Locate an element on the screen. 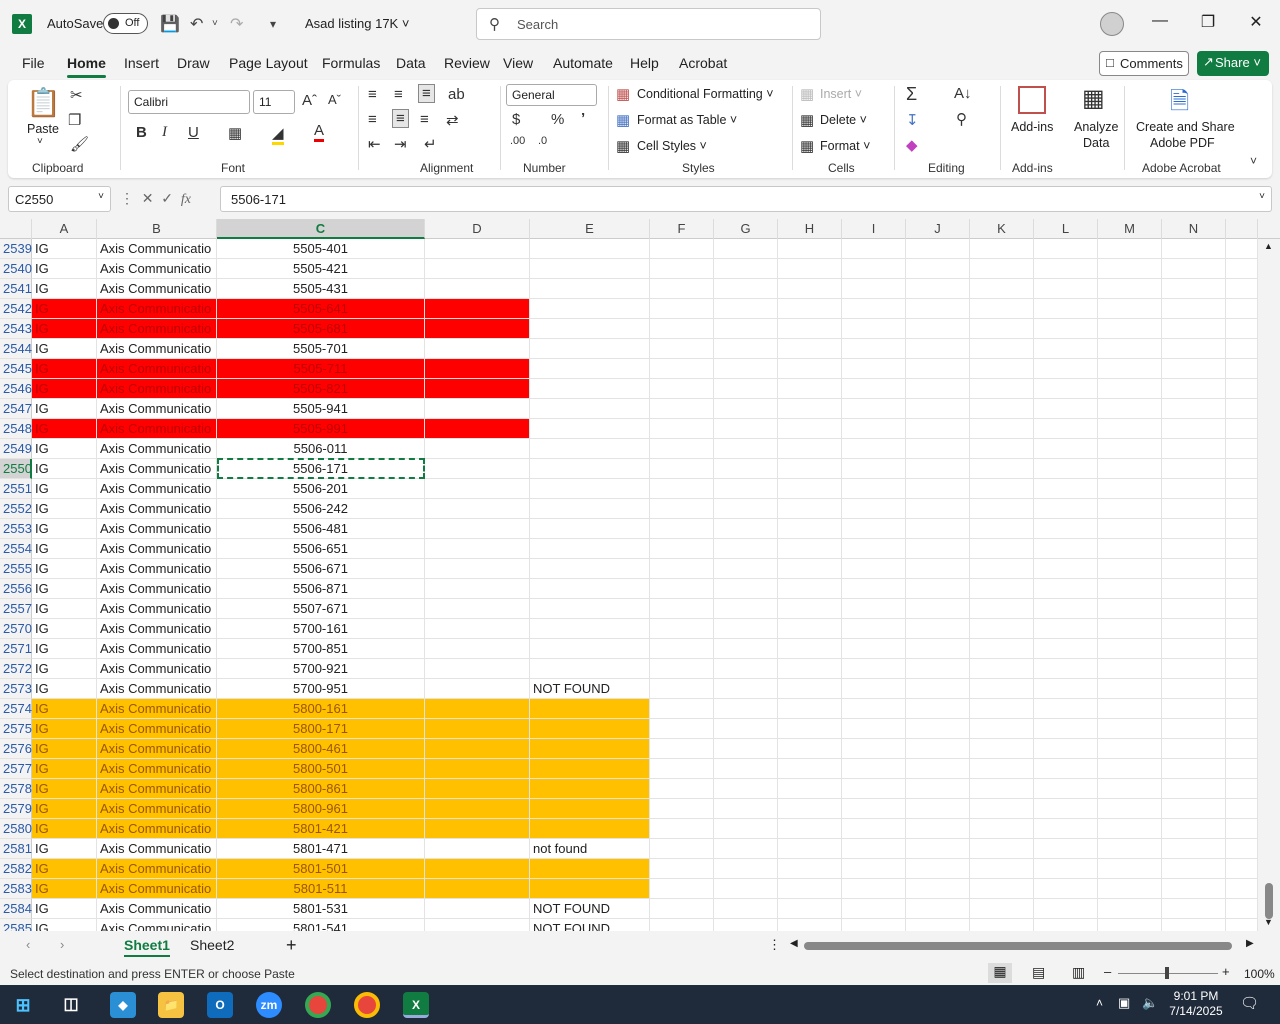  cell-c: 5700-921 is located at coordinates (321, 669).